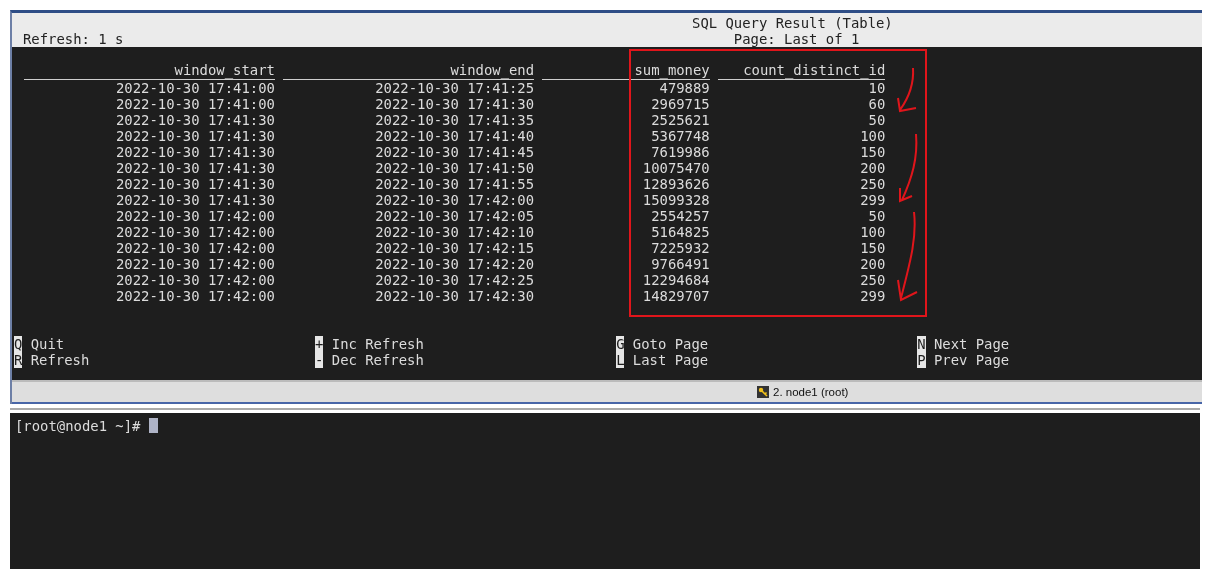 Image resolution: width=1206 pixels, height=569 pixels. I want to click on table-cell-text: 2022-10-30 17:41:50, so click(454, 168).